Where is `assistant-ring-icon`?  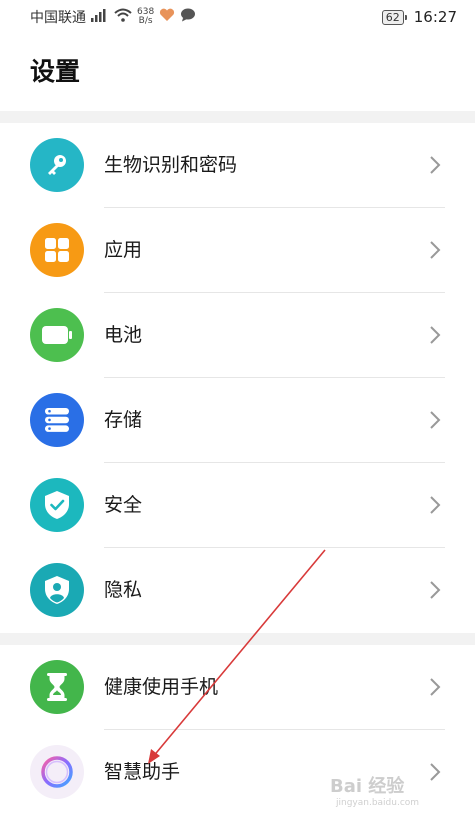 assistant-ring-icon is located at coordinates (57, 772).